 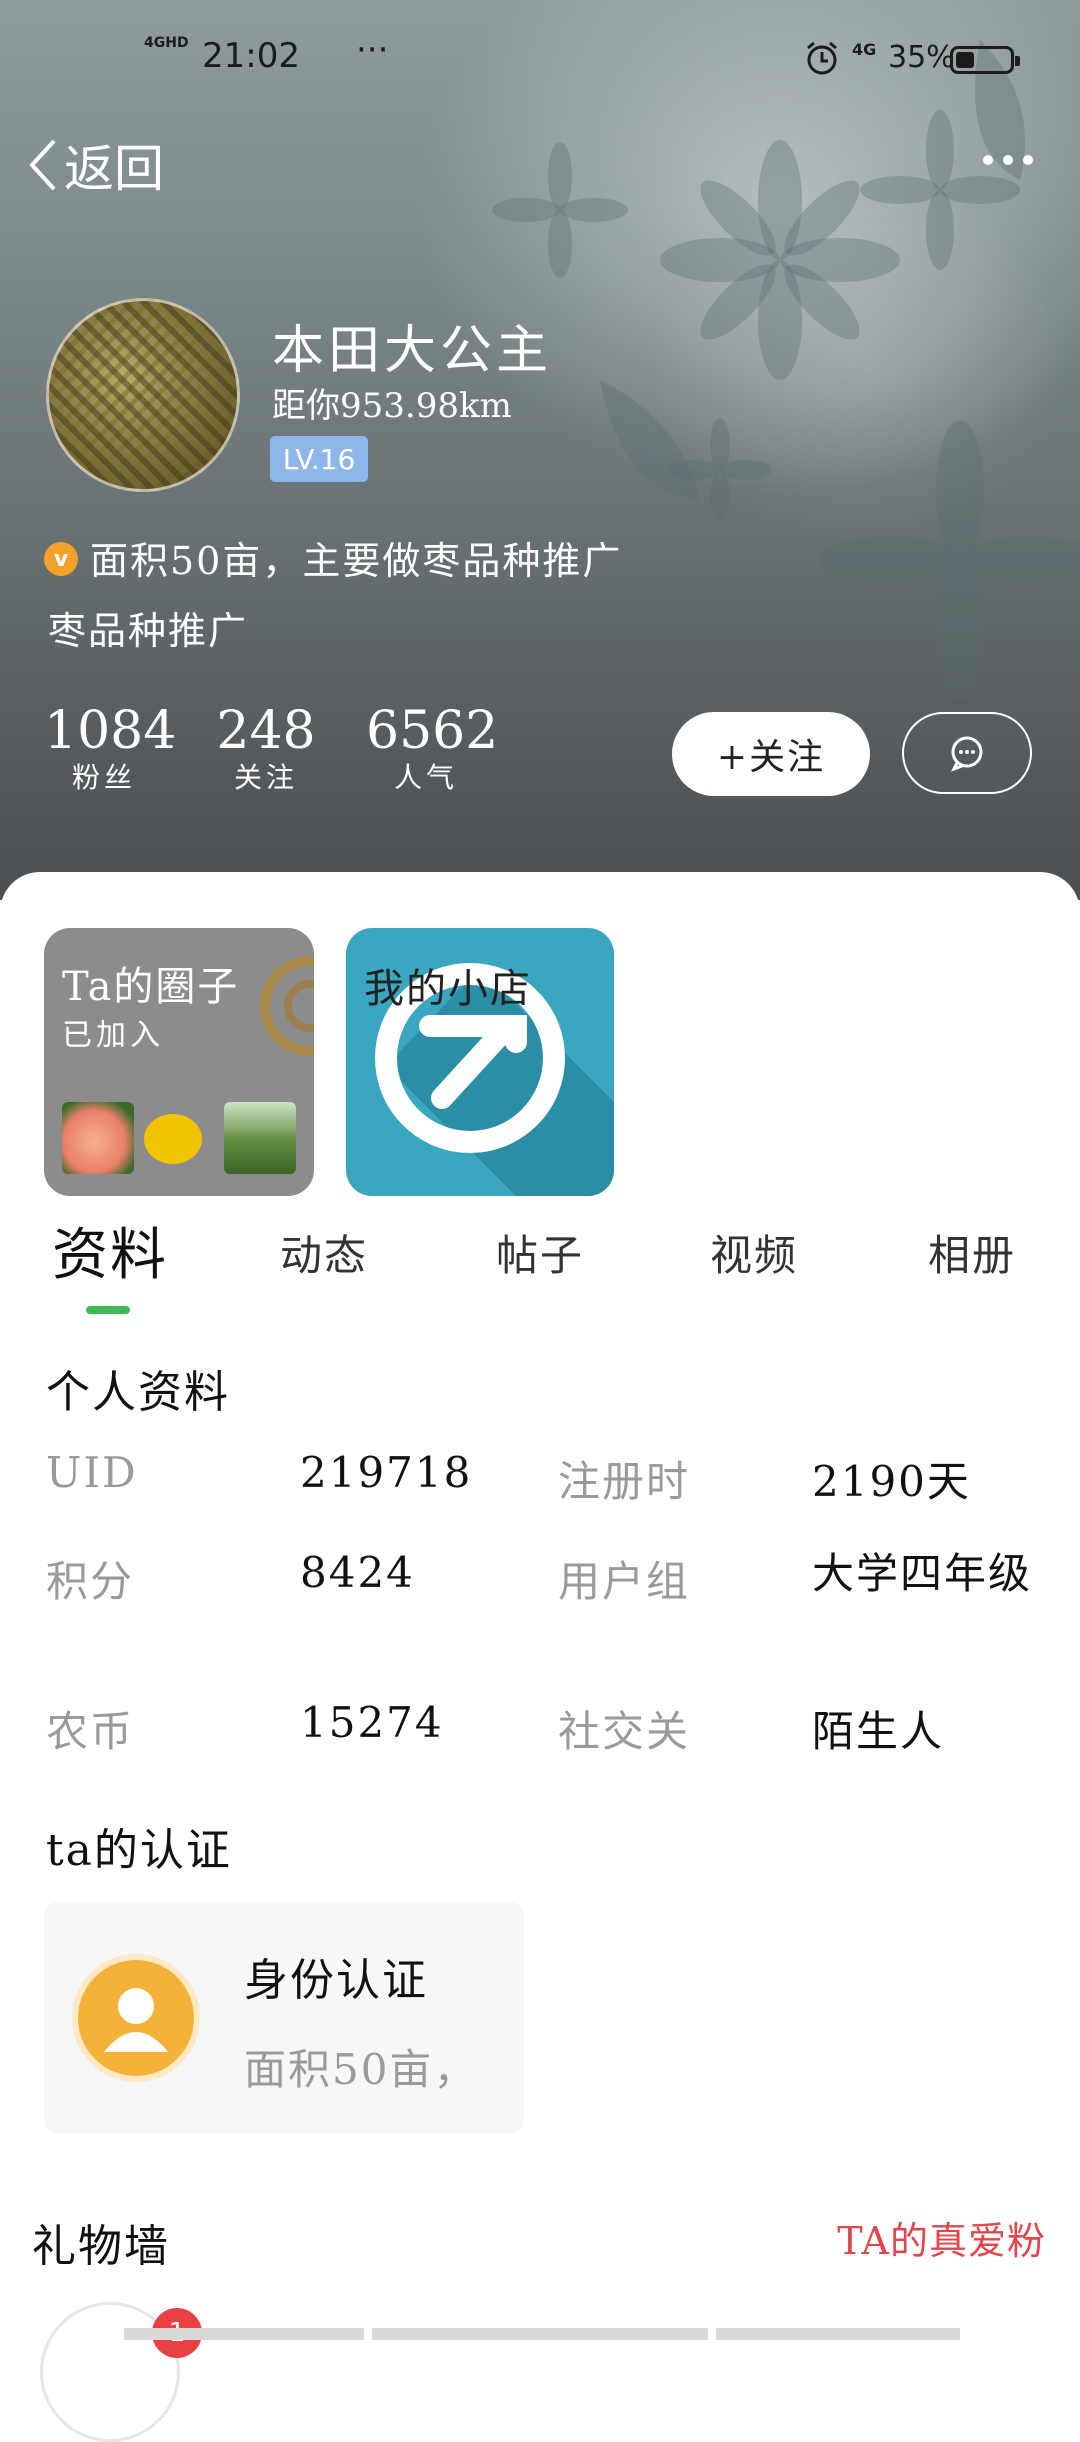 I want to click on field-label-uid: UID, so click(x=92, y=1472).